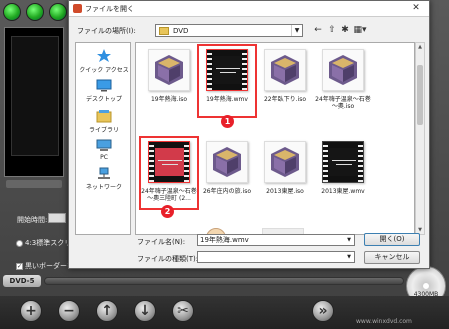  Describe the element at coordinates (34, 102) in the screenshot. I see `video-preview` at that location.